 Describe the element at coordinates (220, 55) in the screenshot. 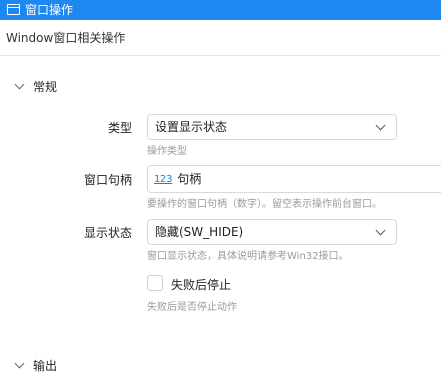

I see `divider` at that location.